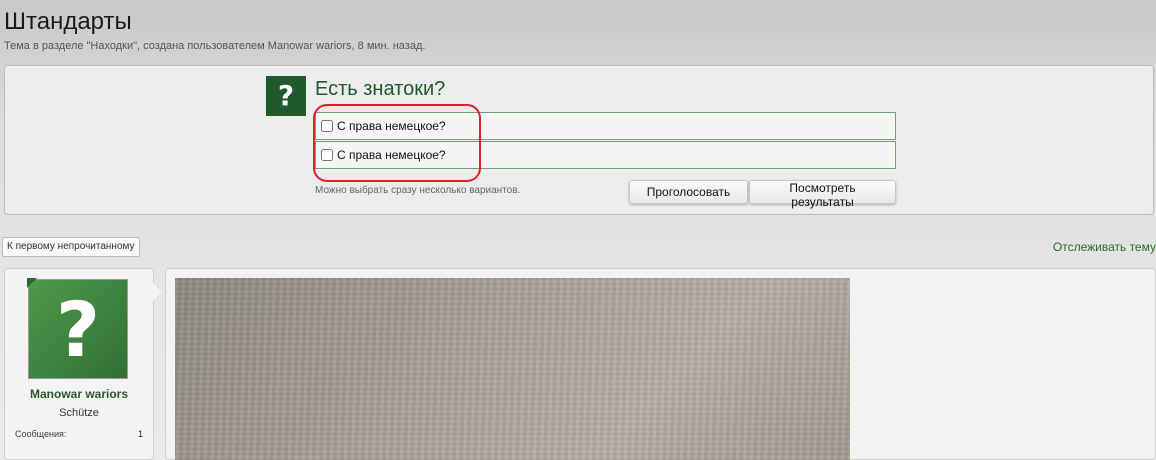 The image size is (1156, 460). What do you see at coordinates (32, 283) in the screenshot?
I see `avatar-corner-mark` at bounding box center [32, 283].